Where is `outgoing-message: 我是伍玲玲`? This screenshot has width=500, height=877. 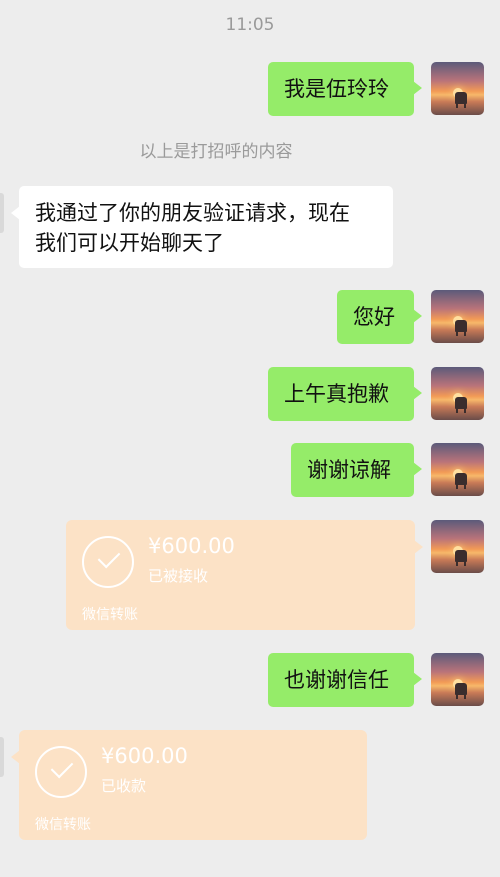 outgoing-message: 我是伍玲玲 is located at coordinates (345, 89).